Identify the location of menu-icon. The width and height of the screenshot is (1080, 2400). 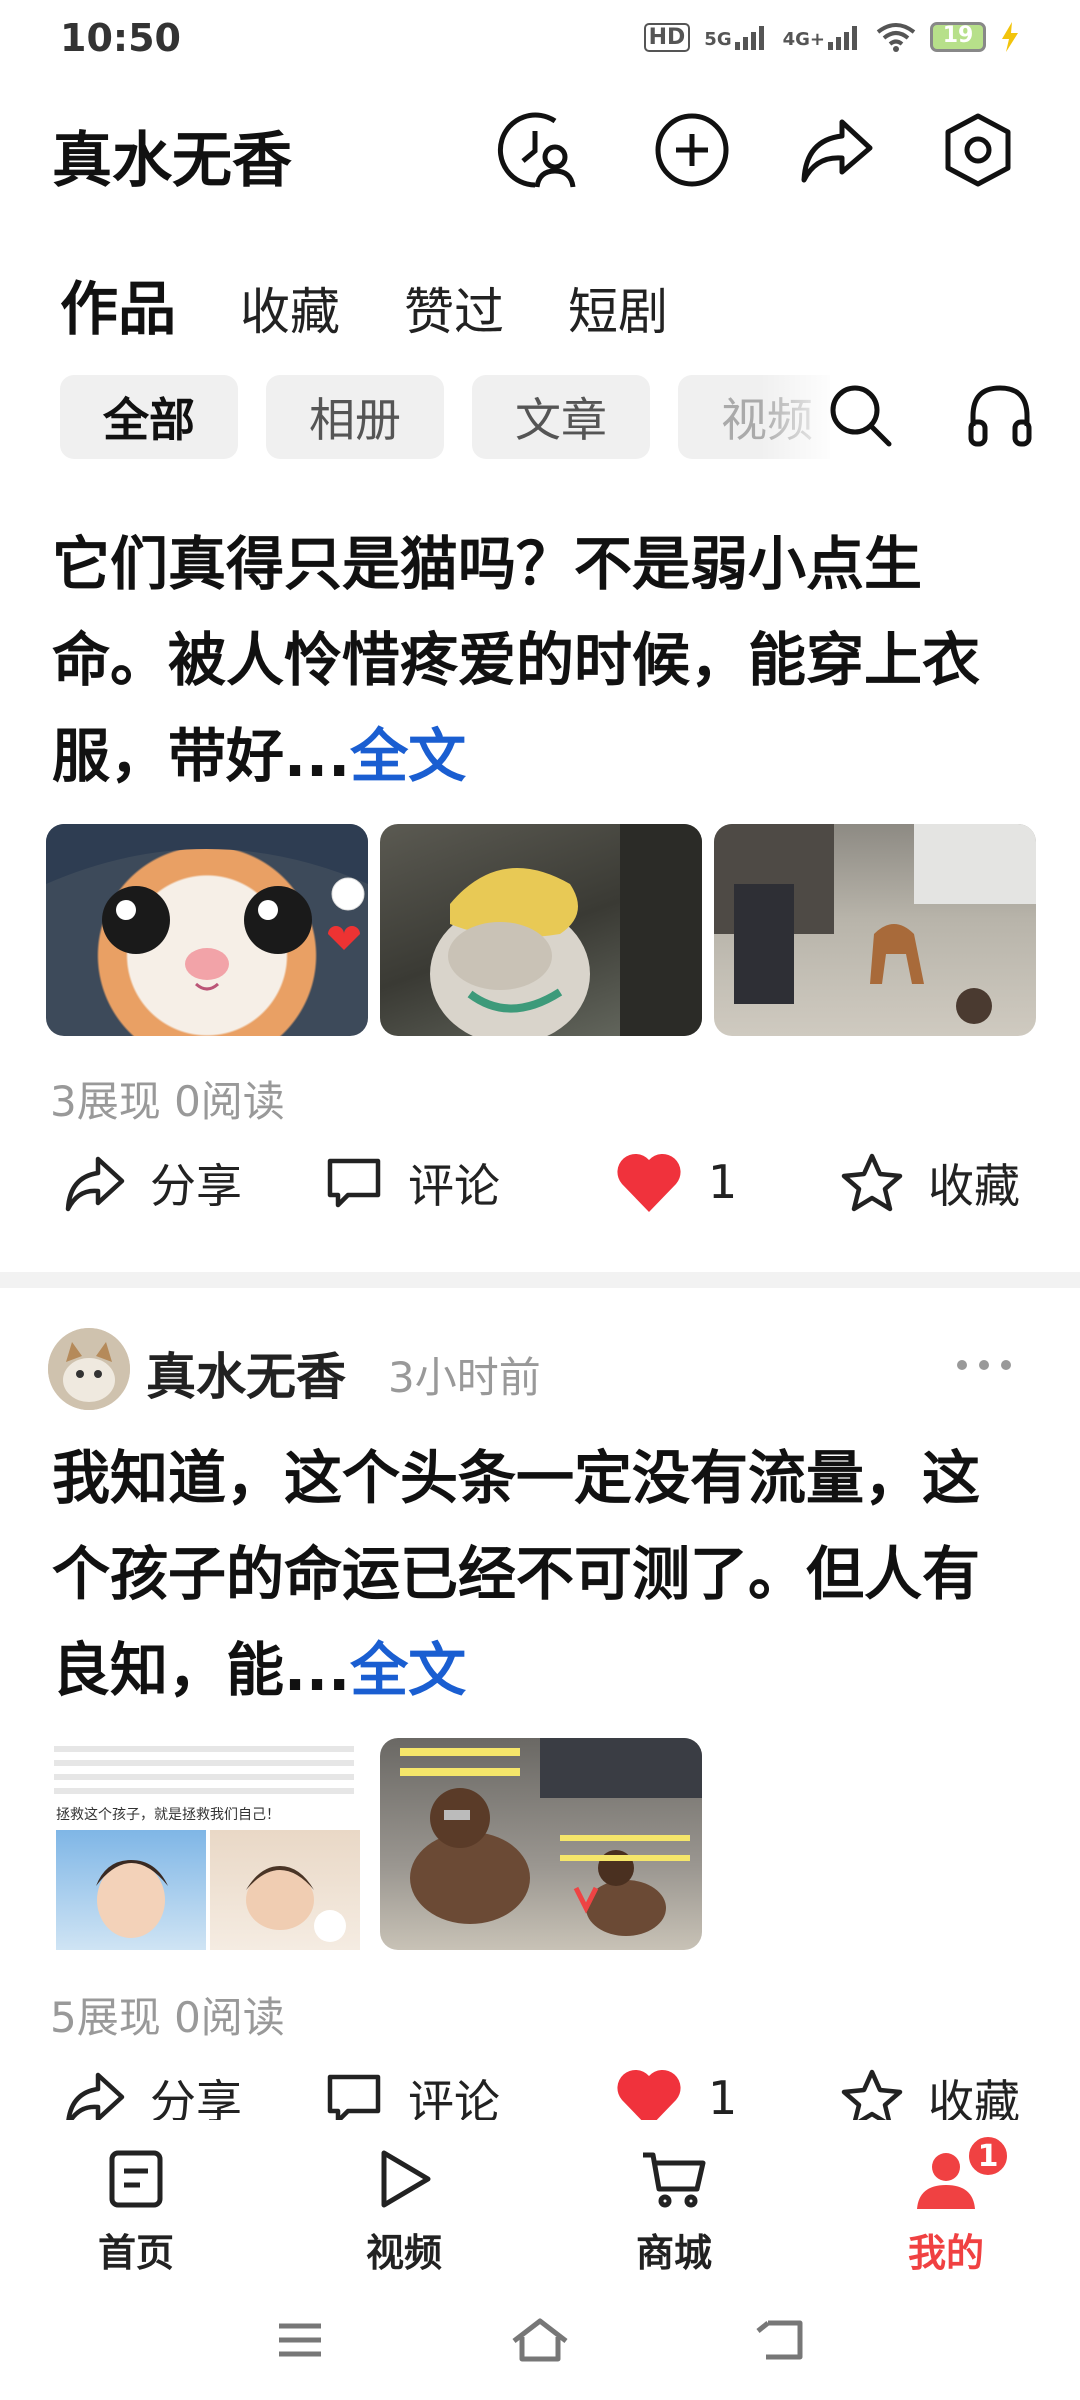
(300, 2340).